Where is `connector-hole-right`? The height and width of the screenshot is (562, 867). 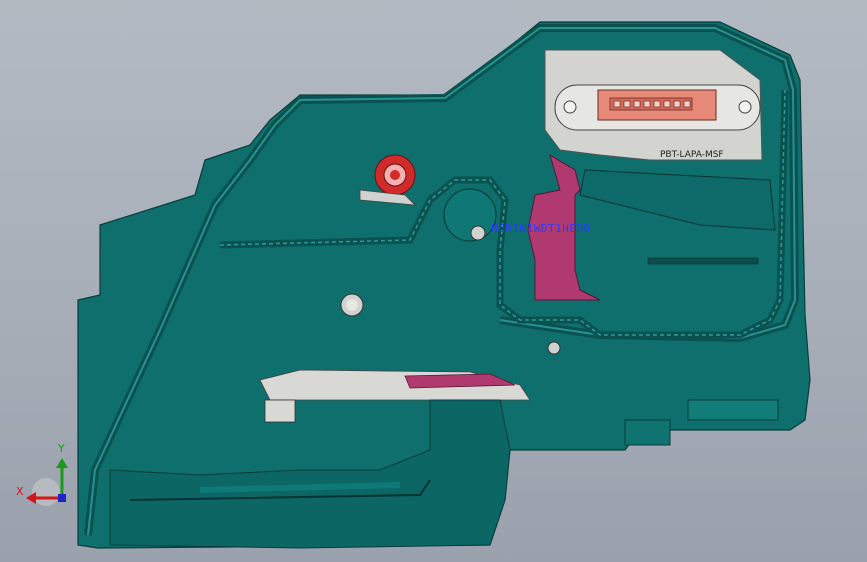 connector-hole-right is located at coordinates (745, 107).